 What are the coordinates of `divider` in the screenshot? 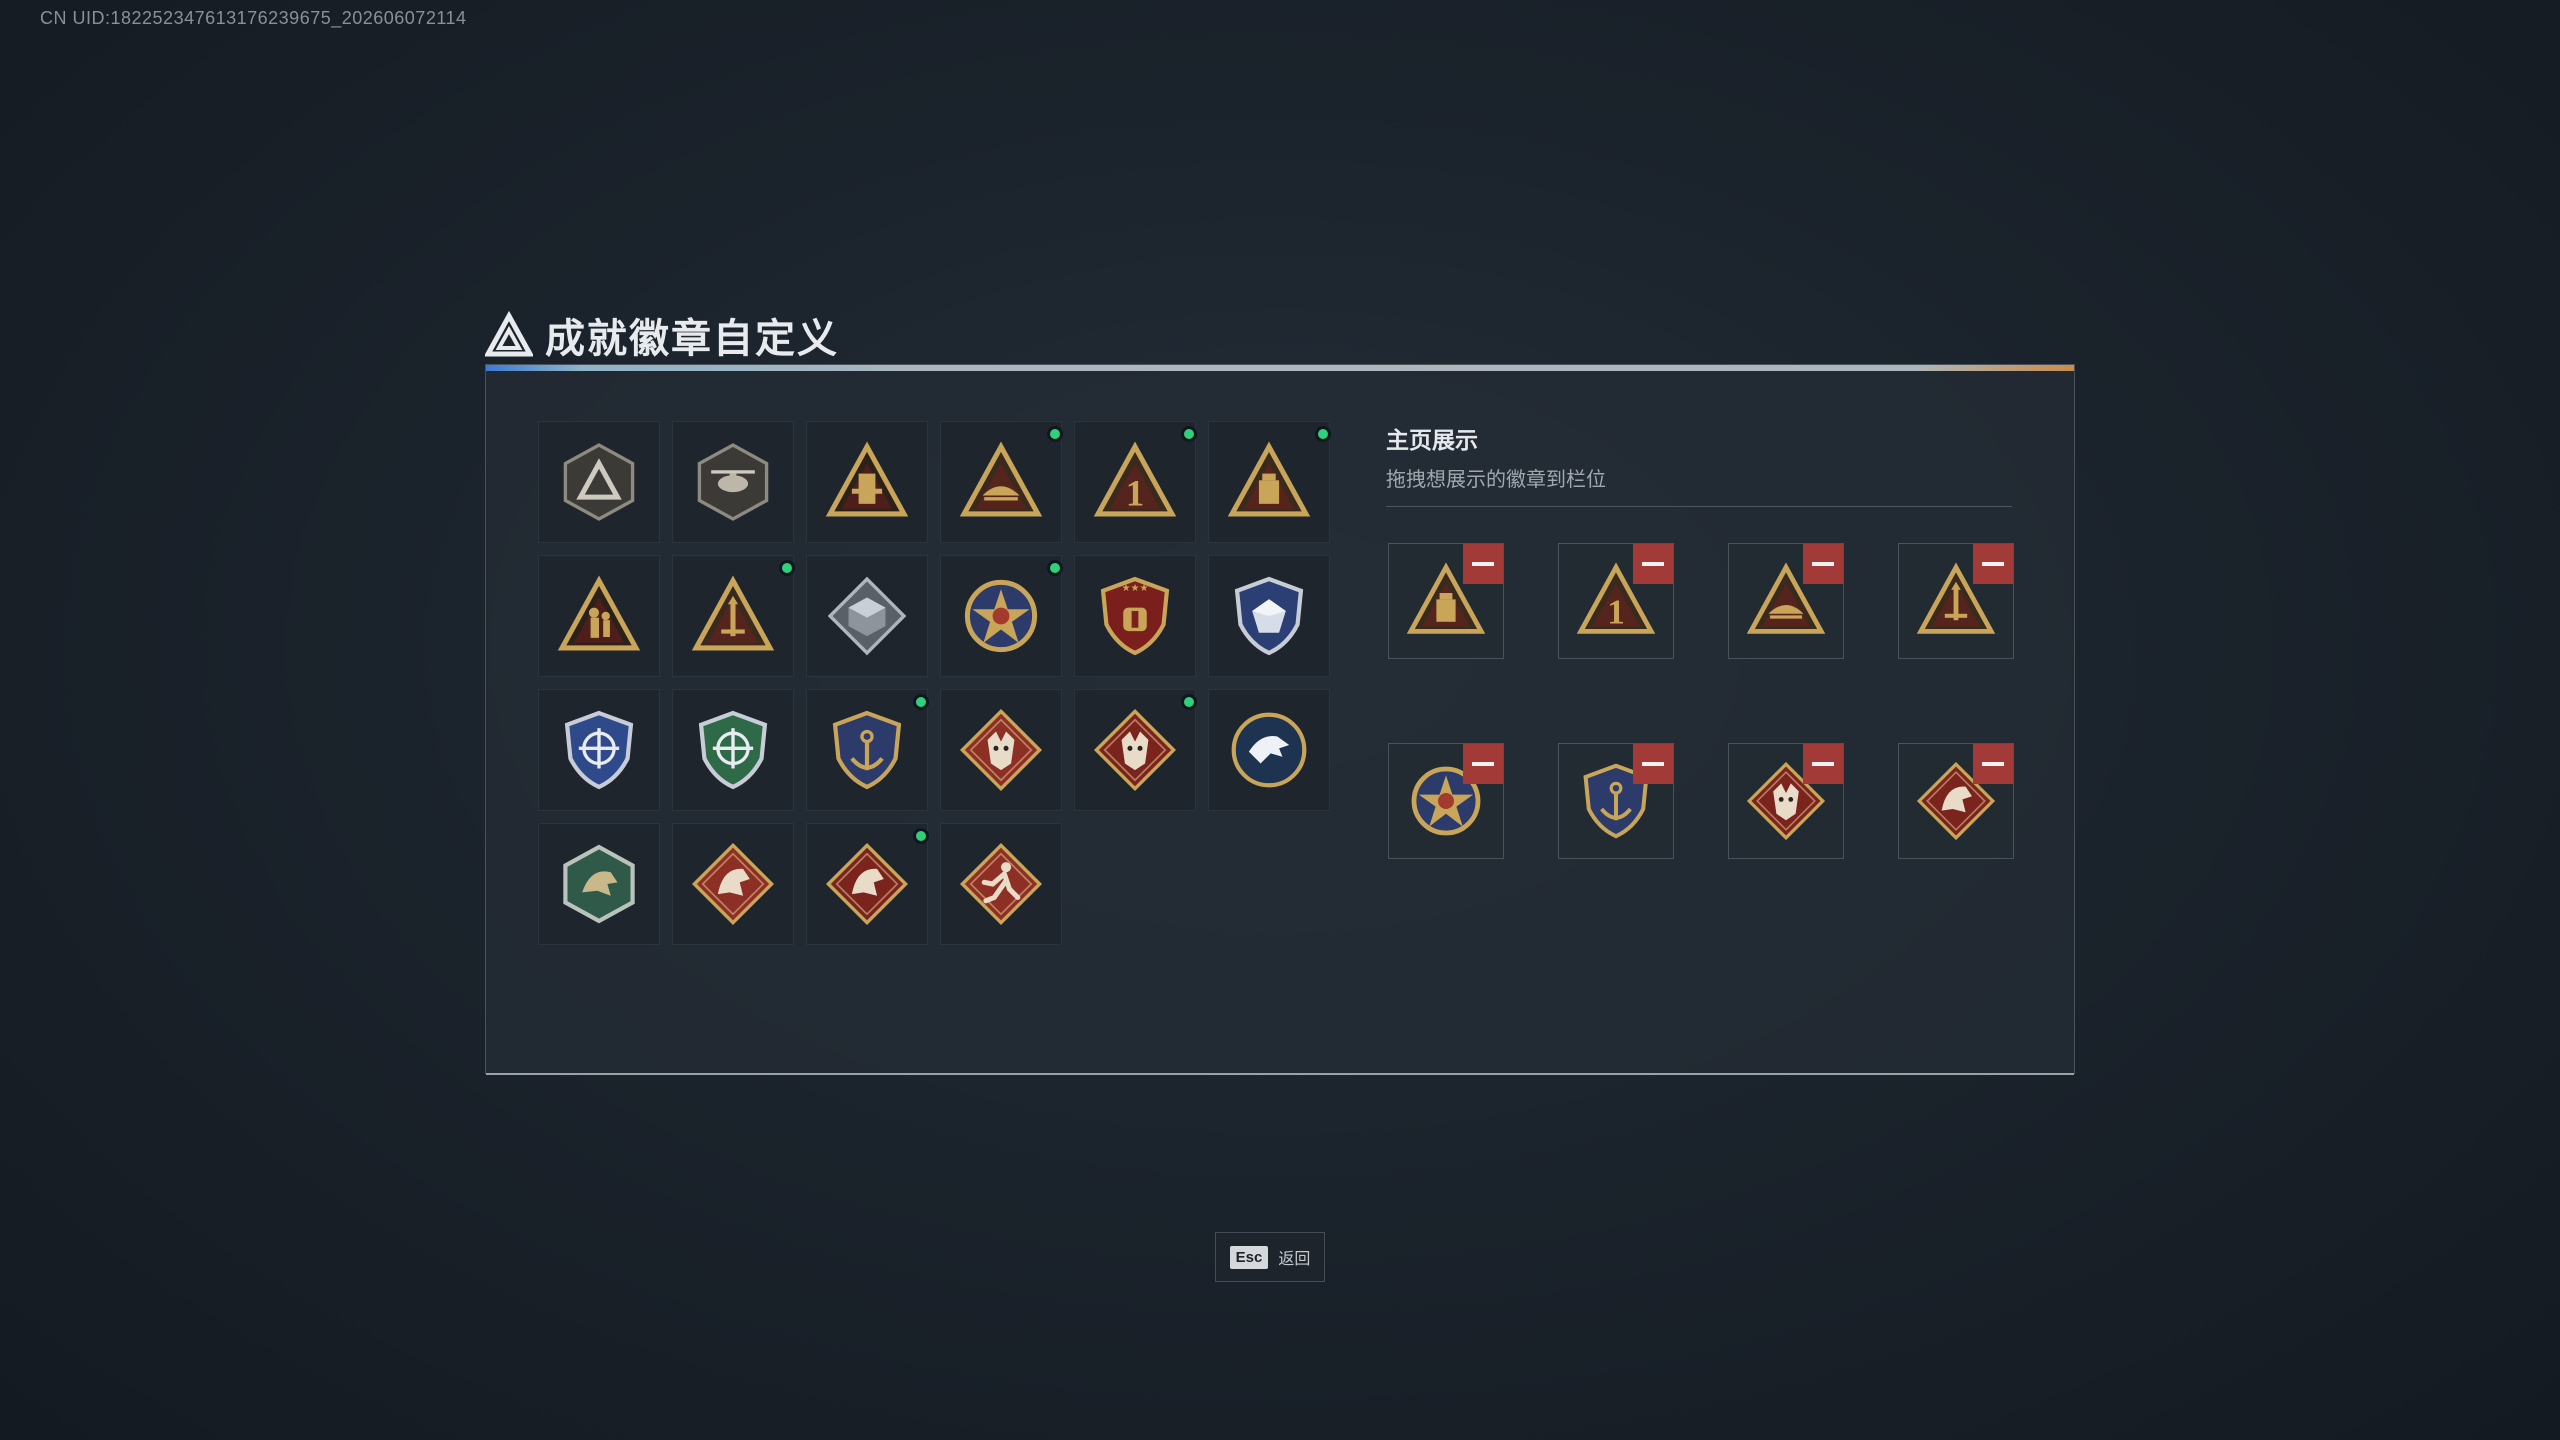 It's located at (1699, 506).